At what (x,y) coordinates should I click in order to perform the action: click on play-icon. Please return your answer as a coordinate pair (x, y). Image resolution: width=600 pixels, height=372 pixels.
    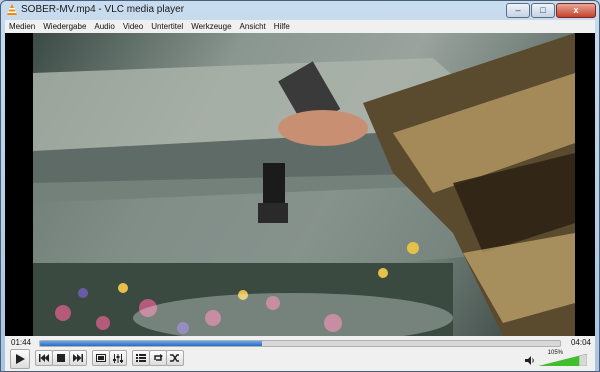
    Looking at the image, I should click on (20, 359).